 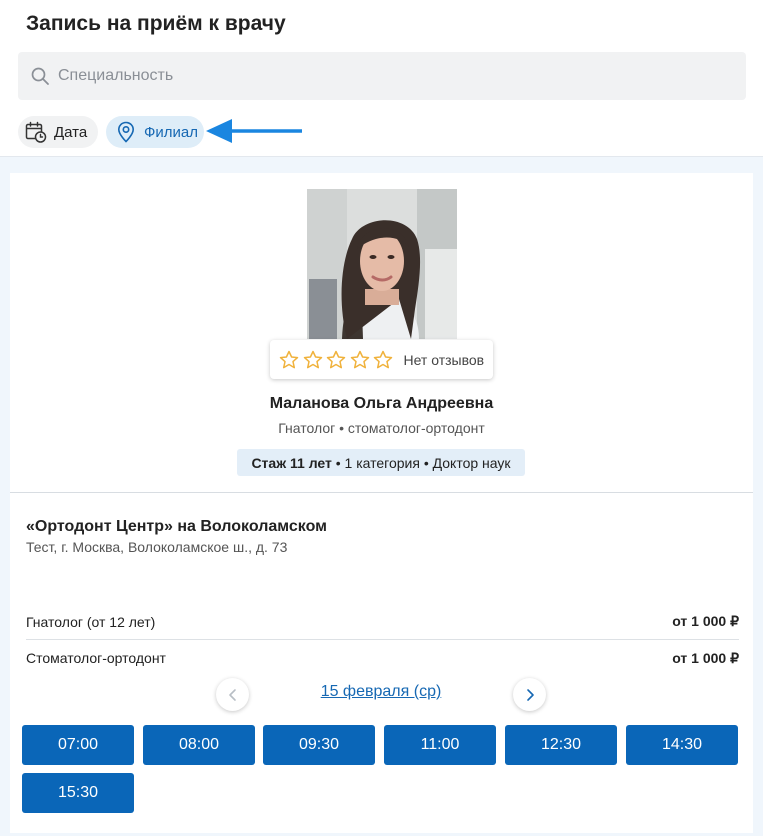 I want to click on time-slot-button: 12:30, so click(x=561, y=745).